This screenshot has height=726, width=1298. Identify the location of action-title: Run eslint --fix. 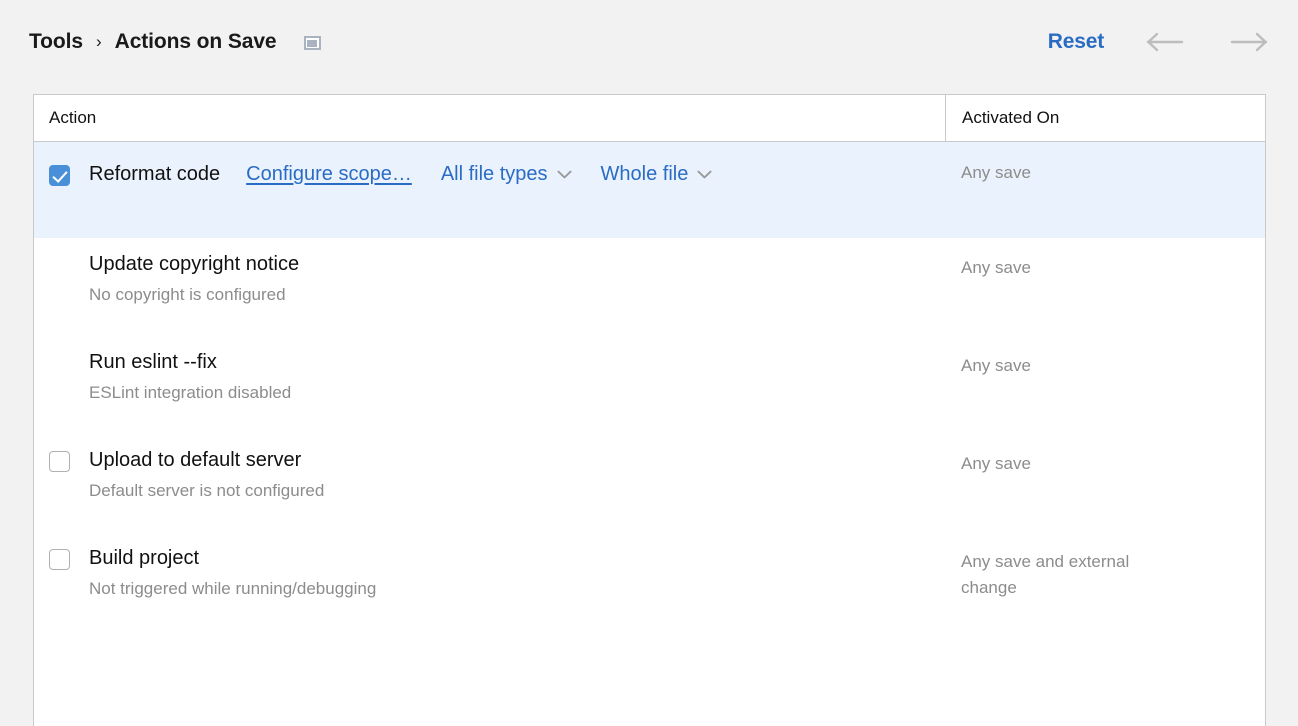
(153, 362).